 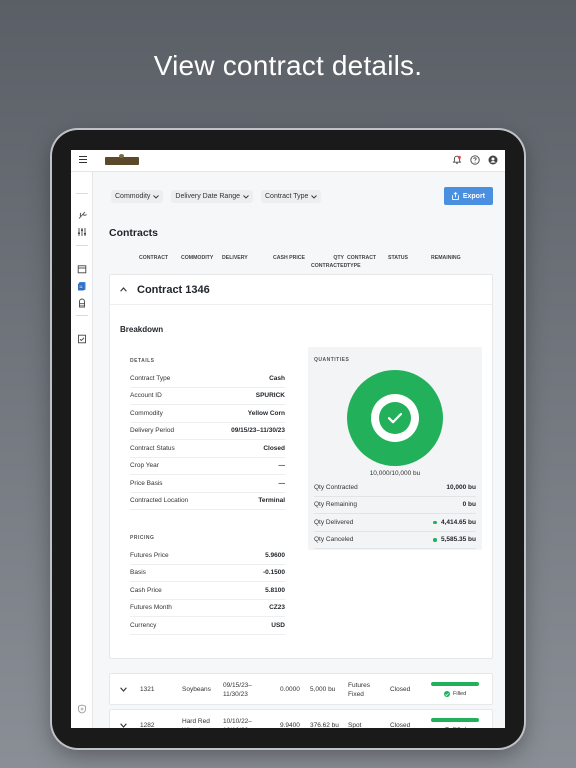 I want to click on pricing-row: Currency USD, so click(x=207, y=626).